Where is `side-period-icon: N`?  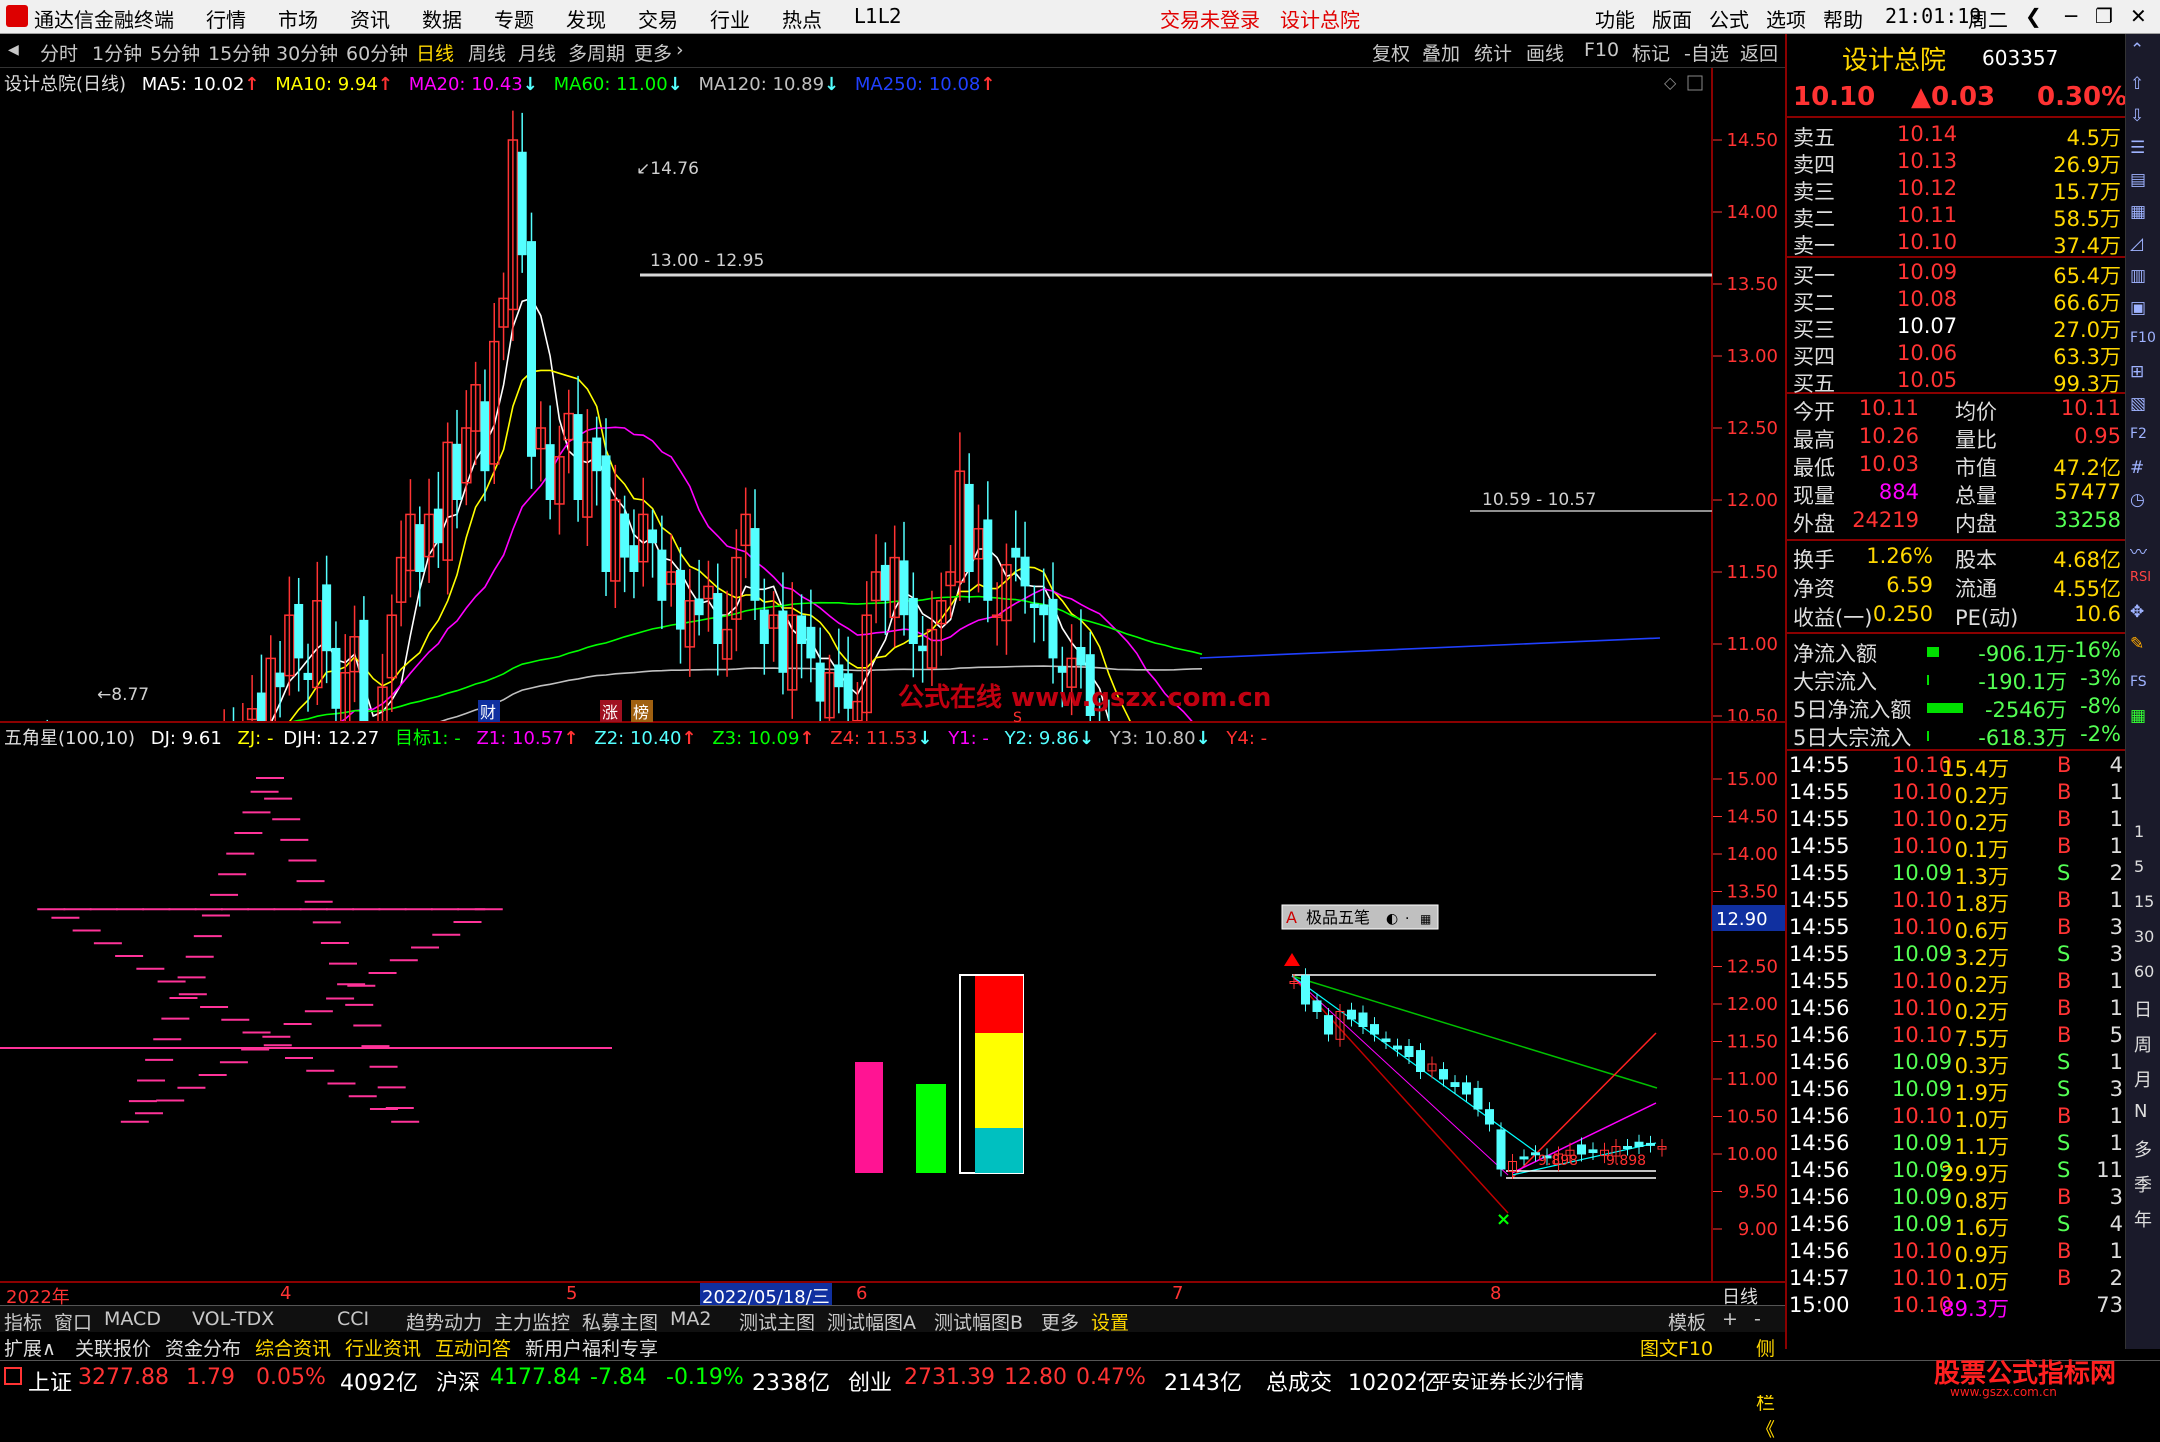 side-period-icon: N is located at coordinates (2140, 1111).